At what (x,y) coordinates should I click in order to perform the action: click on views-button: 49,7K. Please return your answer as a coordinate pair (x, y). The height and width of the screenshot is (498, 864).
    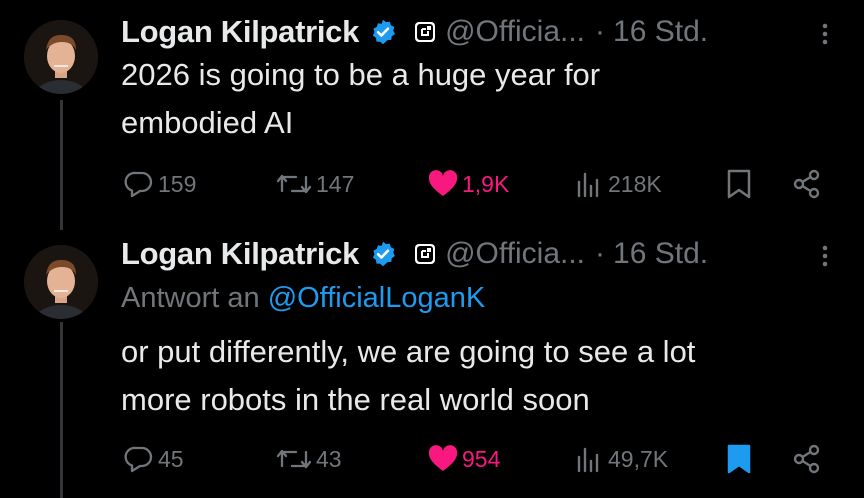
    Looking at the image, I should click on (622, 459).